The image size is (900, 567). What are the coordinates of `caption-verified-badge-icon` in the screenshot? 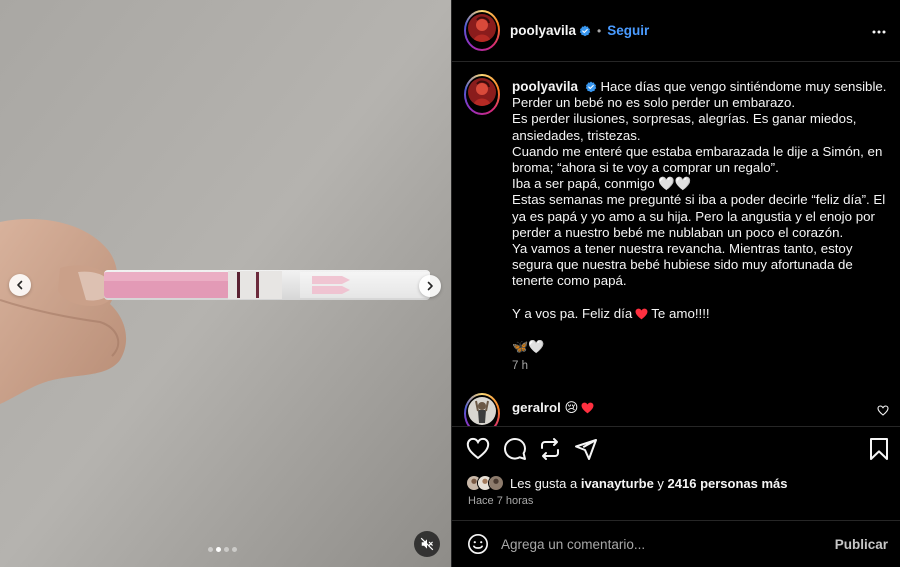 It's located at (590, 87).